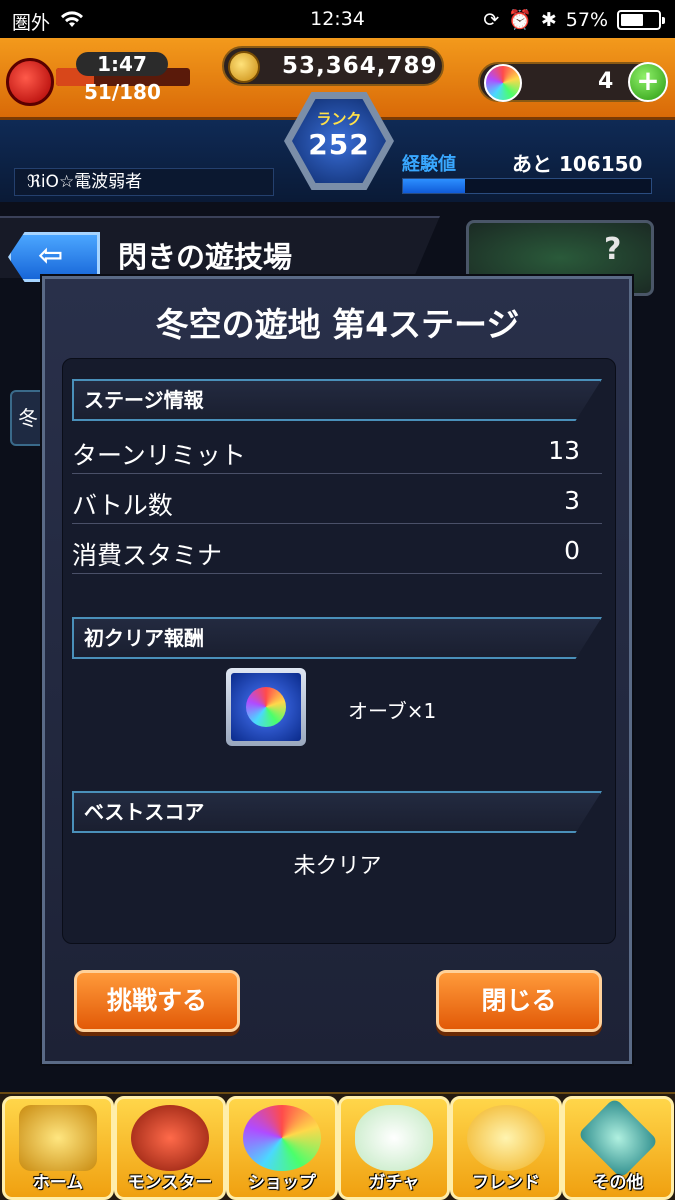 The image size is (675, 1200). I want to click on exp-fill, so click(434, 186).